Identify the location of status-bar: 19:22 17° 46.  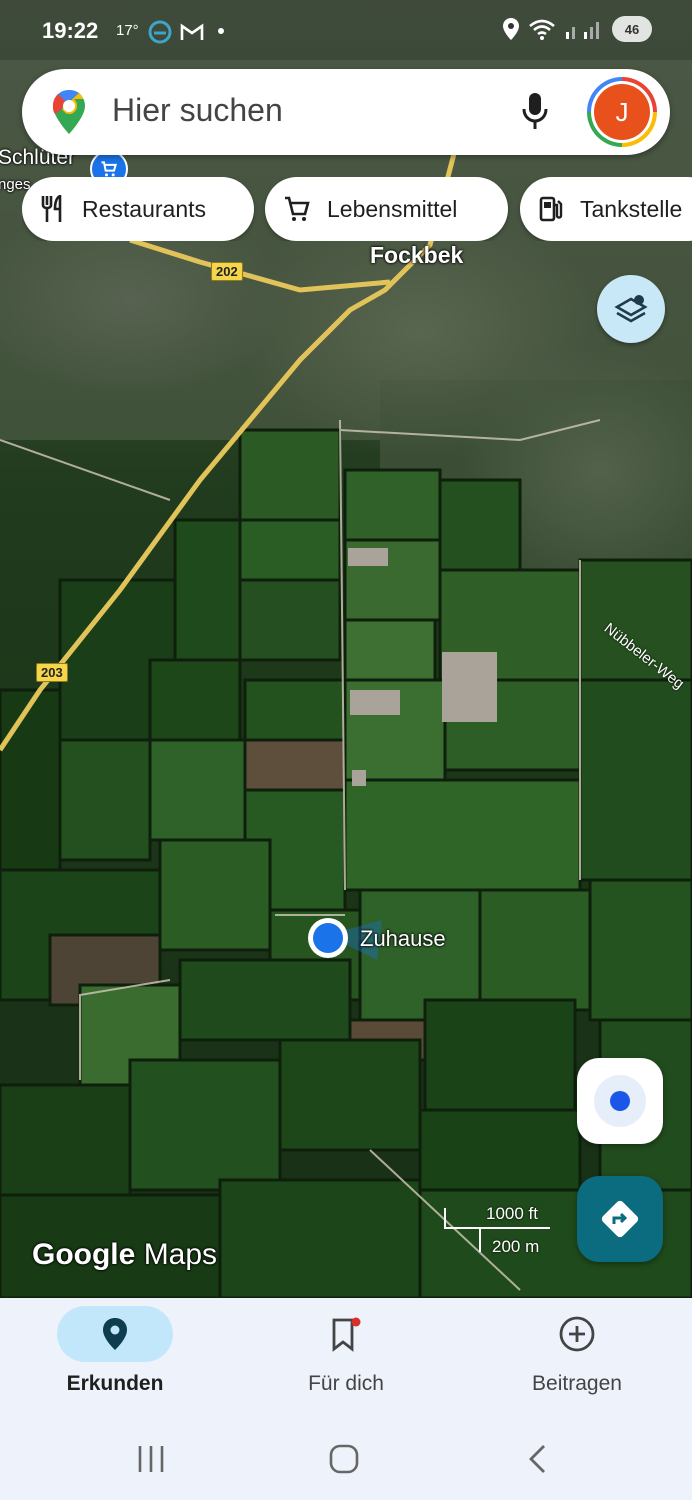
(346, 31).